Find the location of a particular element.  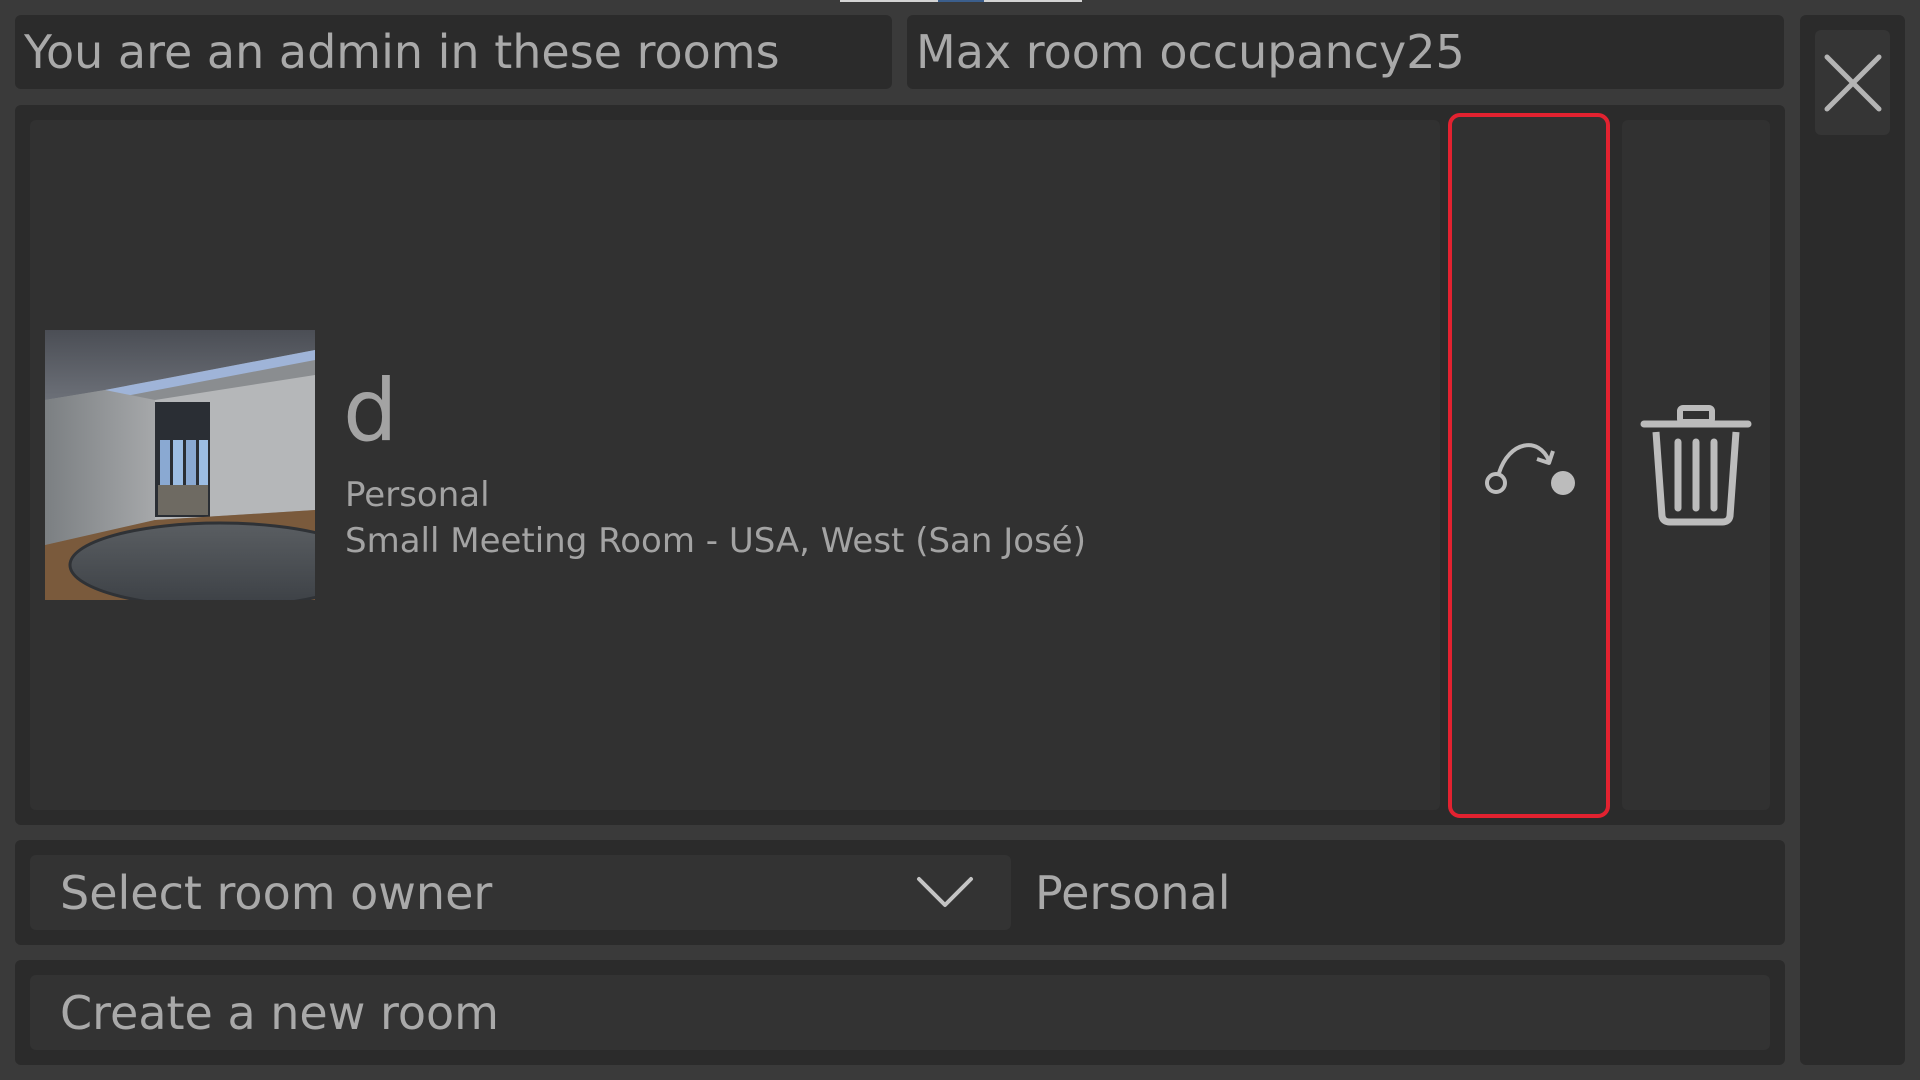

create-room-button: Create a new room is located at coordinates (900, 1012).